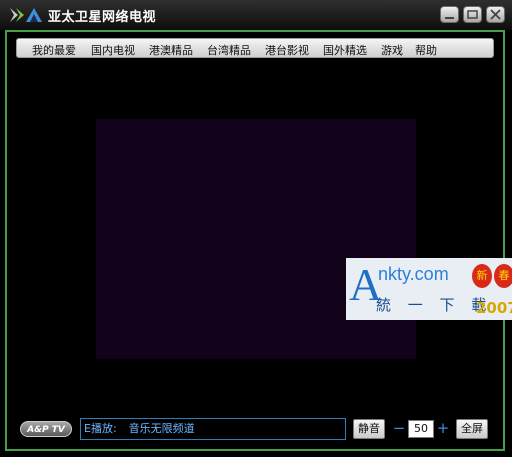 Image resolution: width=512 pixels, height=457 pixels. I want to click on status-label: E播放:, so click(100, 428).